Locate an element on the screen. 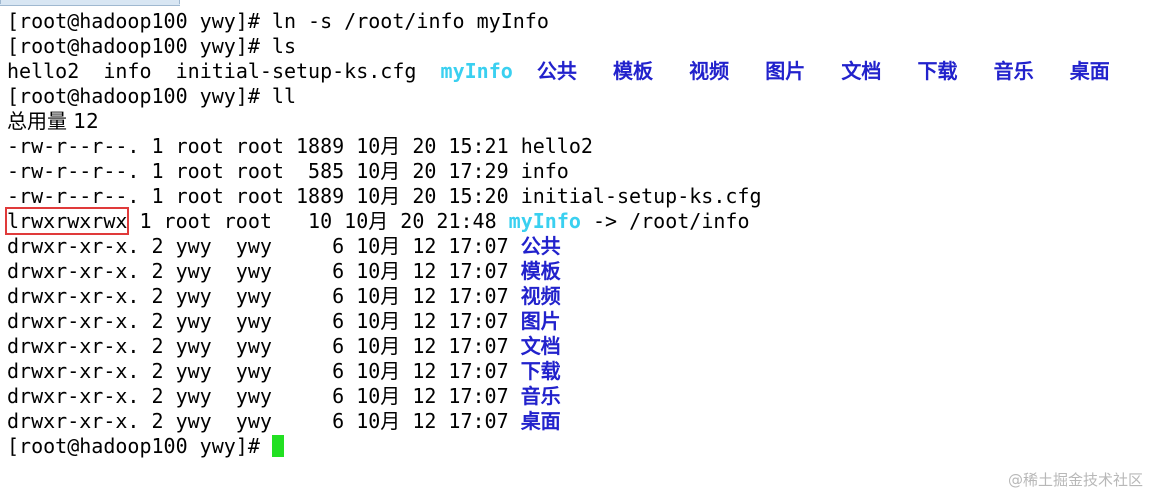  ls-file: hello2 is located at coordinates (43, 71).